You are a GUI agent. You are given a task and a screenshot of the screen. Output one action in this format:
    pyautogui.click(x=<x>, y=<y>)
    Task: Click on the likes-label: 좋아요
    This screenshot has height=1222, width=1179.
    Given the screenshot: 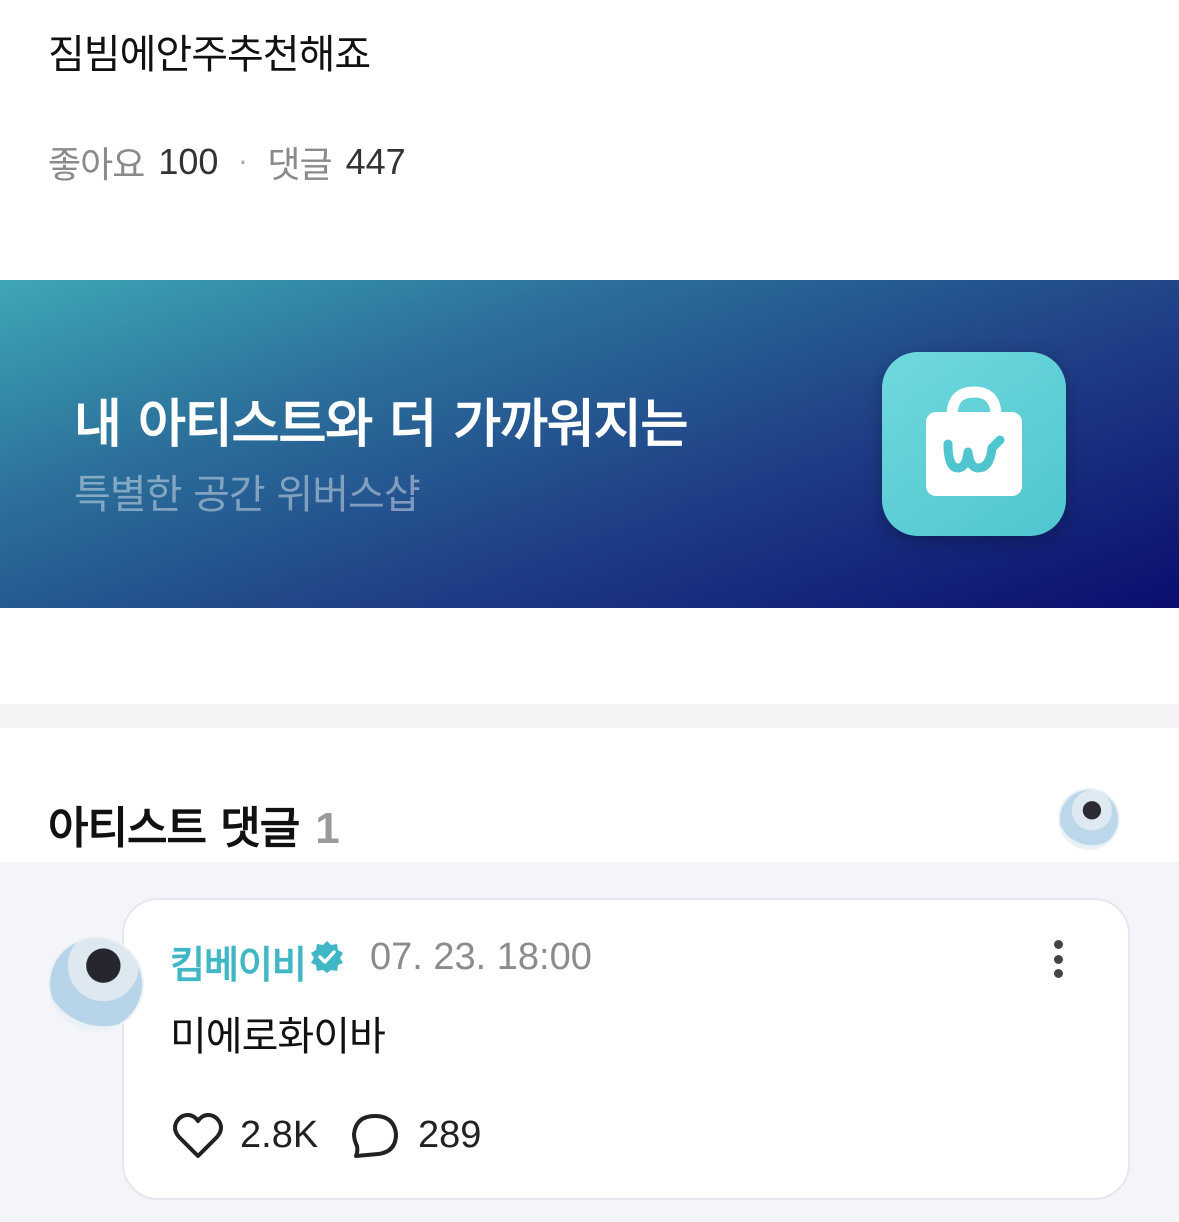 What is the action you would take?
    pyautogui.click(x=96, y=165)
    